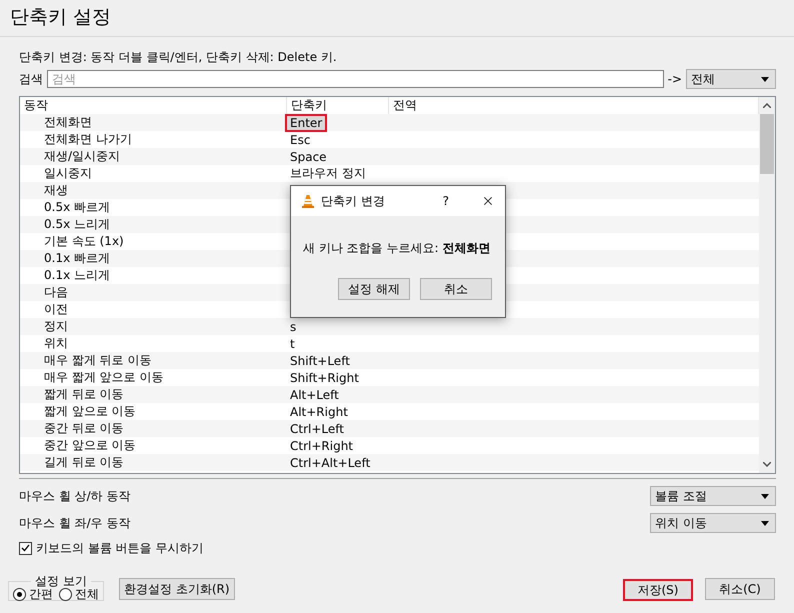  What do you see at coordinates (178, 57) in the screenshot?
I see `hint-text: 단축키 변경: 동작 더블 클릭/엔터, 단축키 삭제: Delete 키.` at bounding box center [178, 57].